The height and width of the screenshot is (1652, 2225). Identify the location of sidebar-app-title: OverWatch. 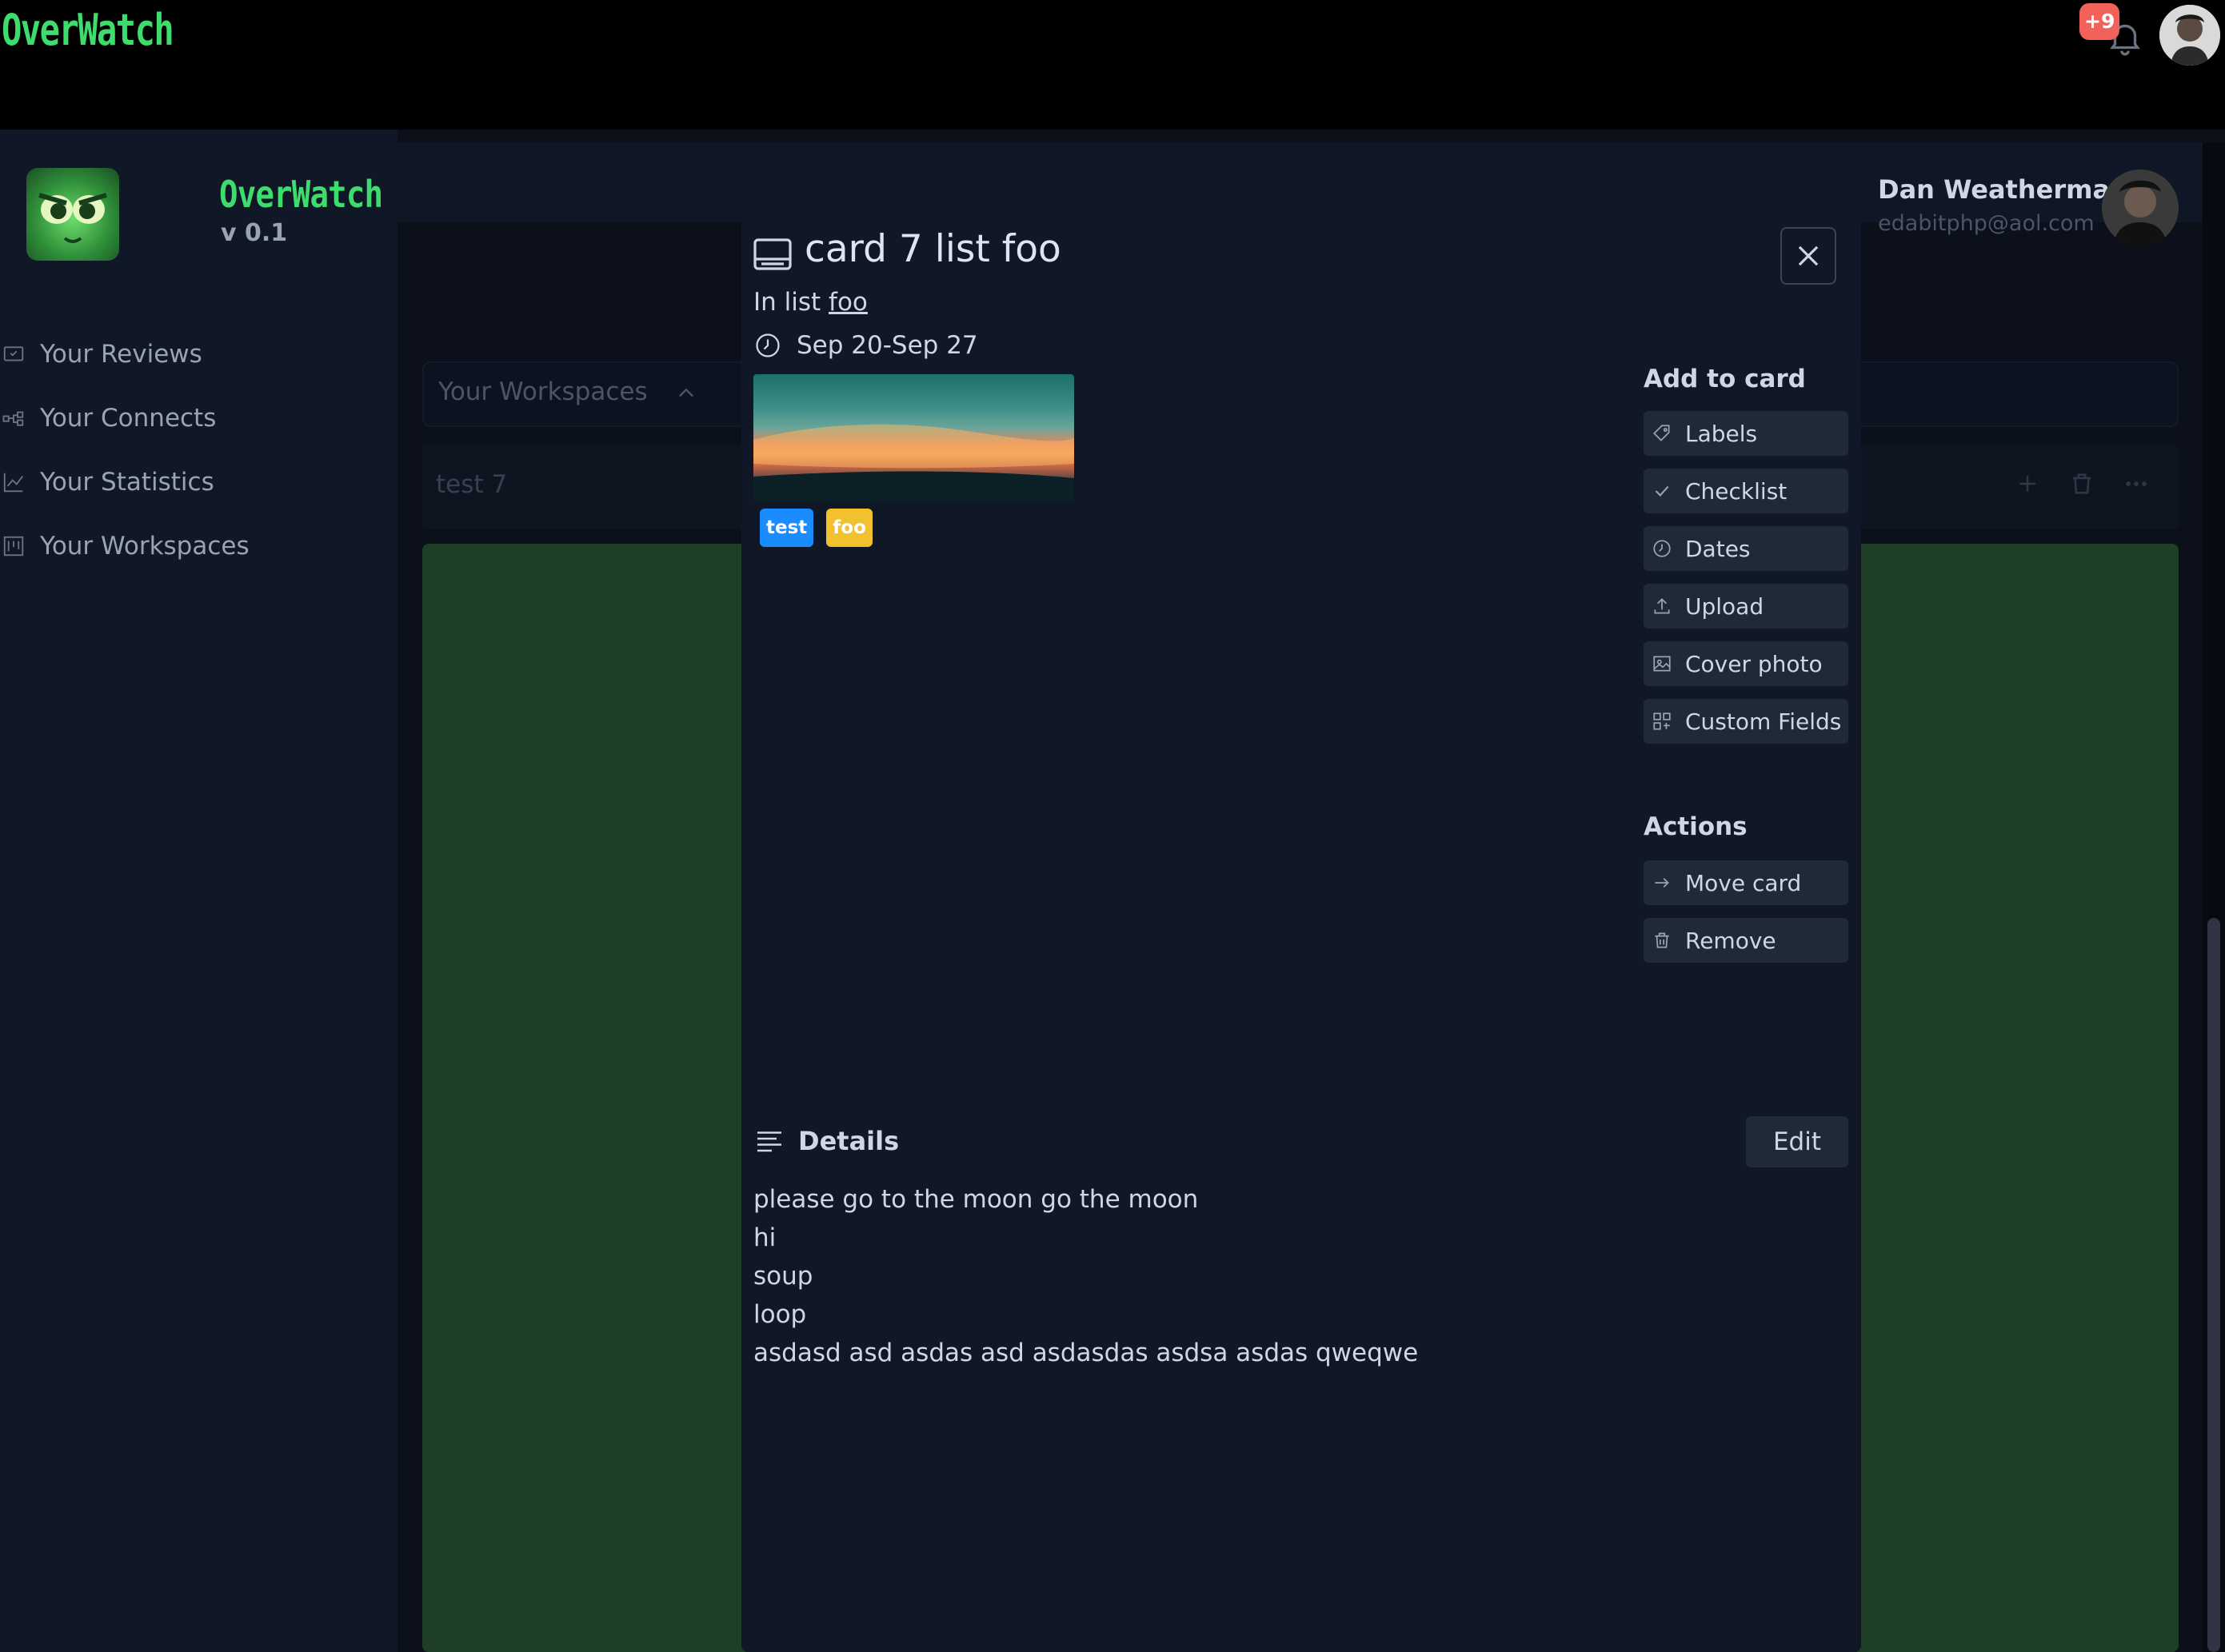
(301, 194).